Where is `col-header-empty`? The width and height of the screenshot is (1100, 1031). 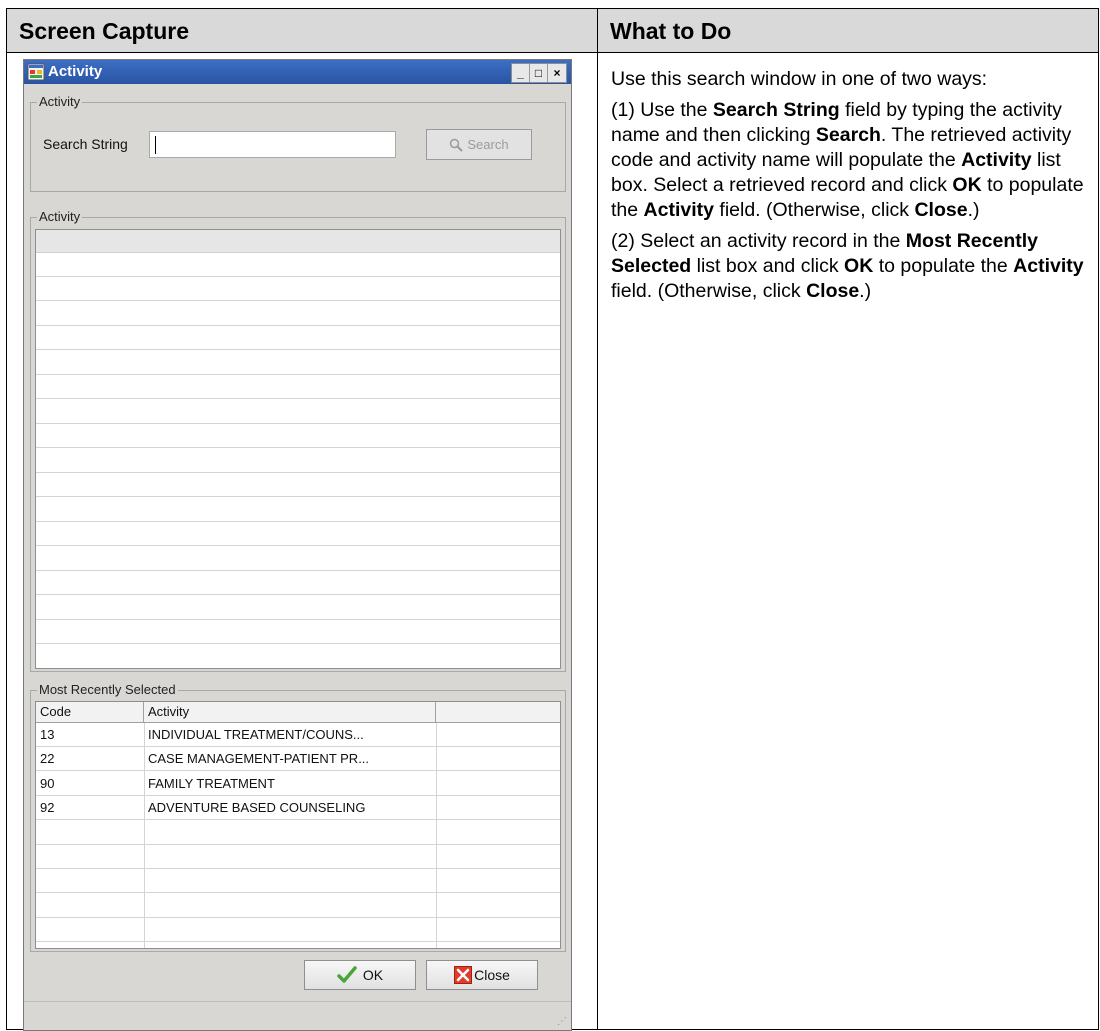
col-header-empty is located at coordinates (498, 712).